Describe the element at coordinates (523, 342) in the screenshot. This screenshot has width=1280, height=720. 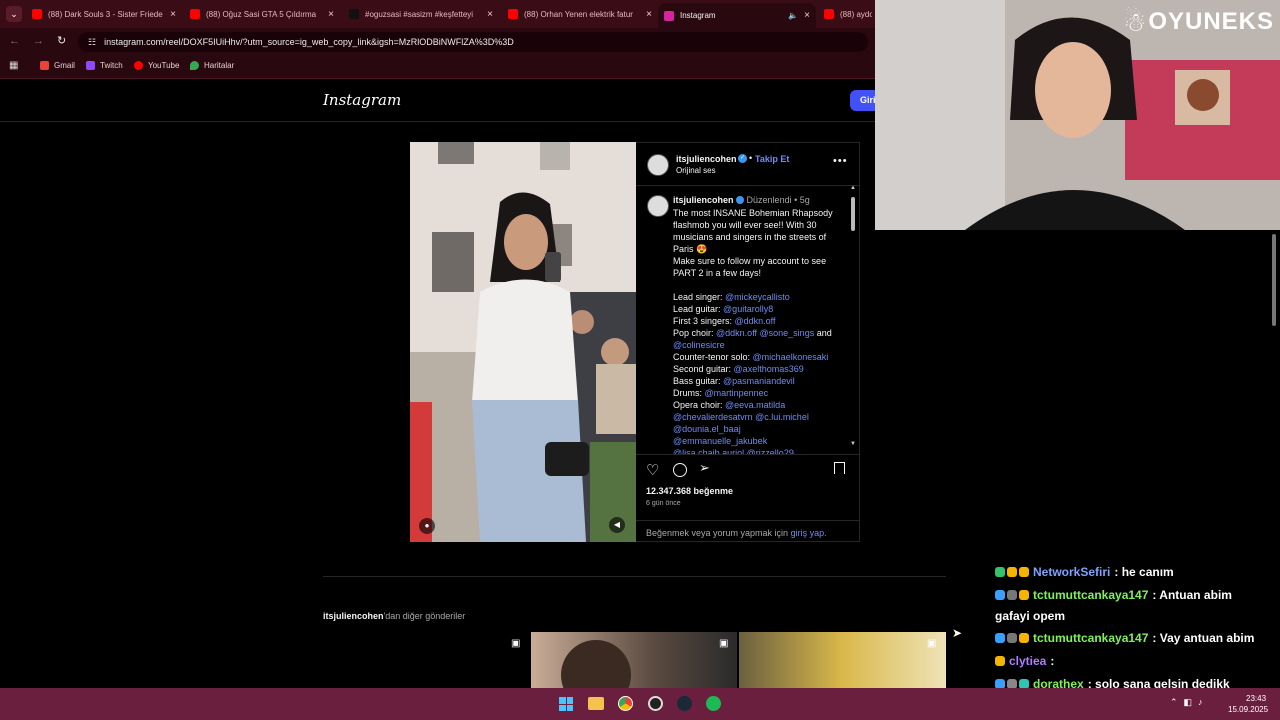
I see `reel-video: ● ◀` at that location.